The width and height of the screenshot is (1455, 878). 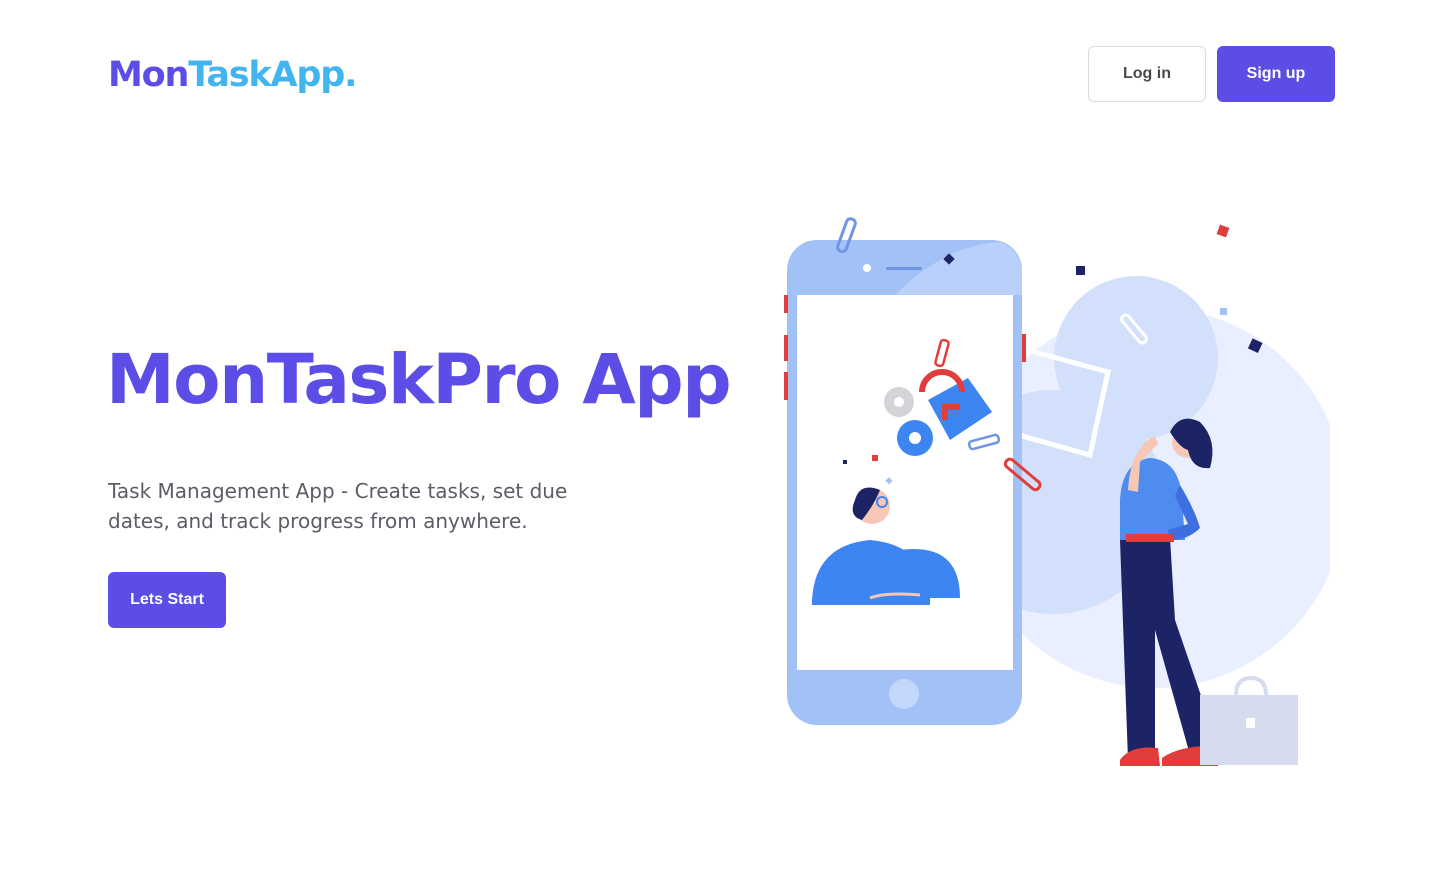 I want to click on logo-text-accent: TaskApp., so click(x=272, y=75).